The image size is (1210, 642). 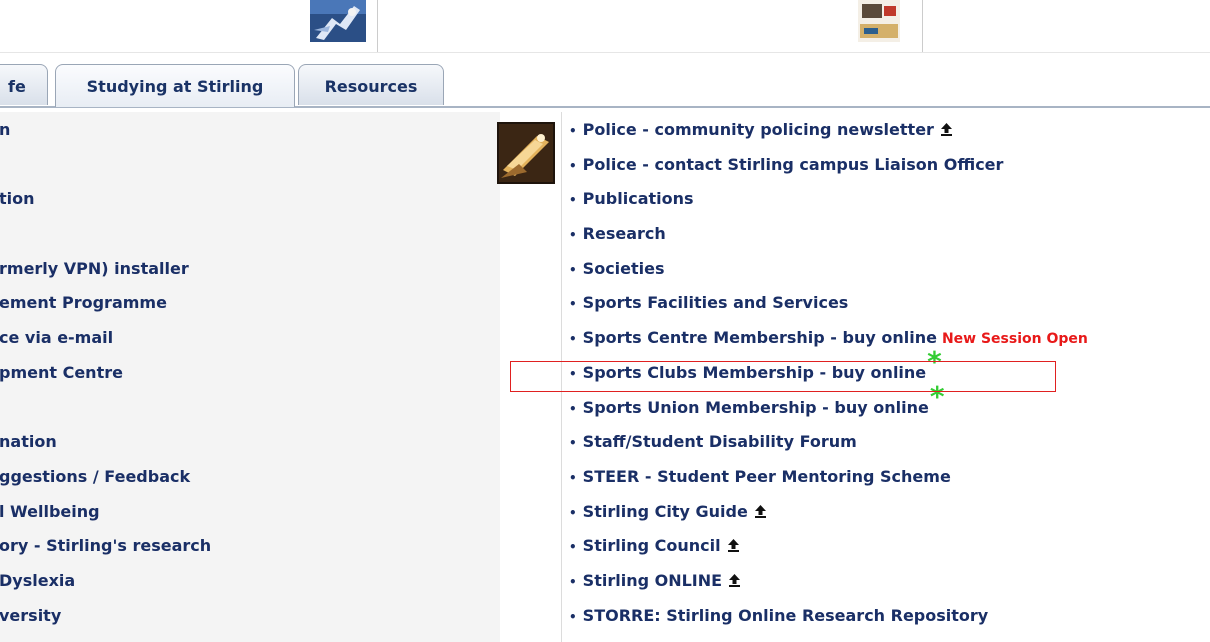 I want to click on right-list-item: • Stirling Council, so click(x=886, y=545).